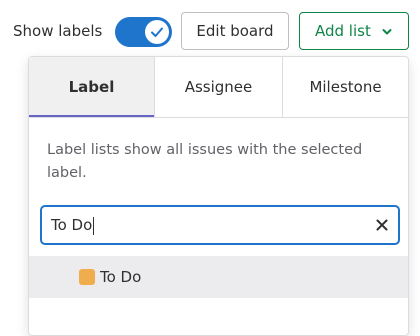 This screenshot has height=336, width=420. What do you see at coordinates (58, 31) in the screenshot?
I see `show-labels-text: Show labels` at bounding box center [58, 31].